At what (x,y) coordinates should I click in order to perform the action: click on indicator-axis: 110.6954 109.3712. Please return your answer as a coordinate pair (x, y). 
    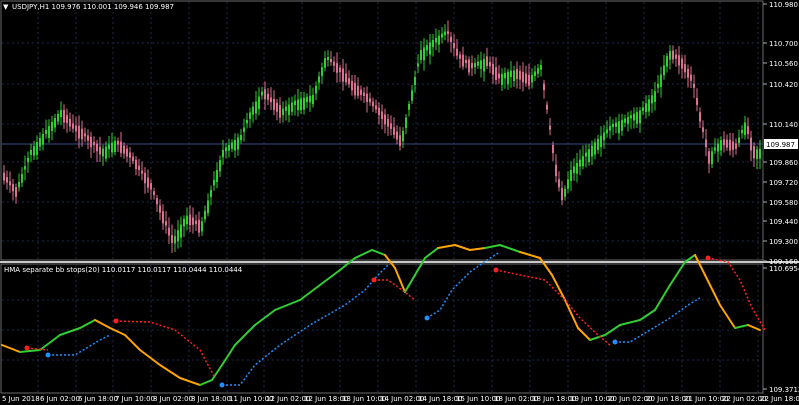
    Looking at the image, I should click on (781, 329).